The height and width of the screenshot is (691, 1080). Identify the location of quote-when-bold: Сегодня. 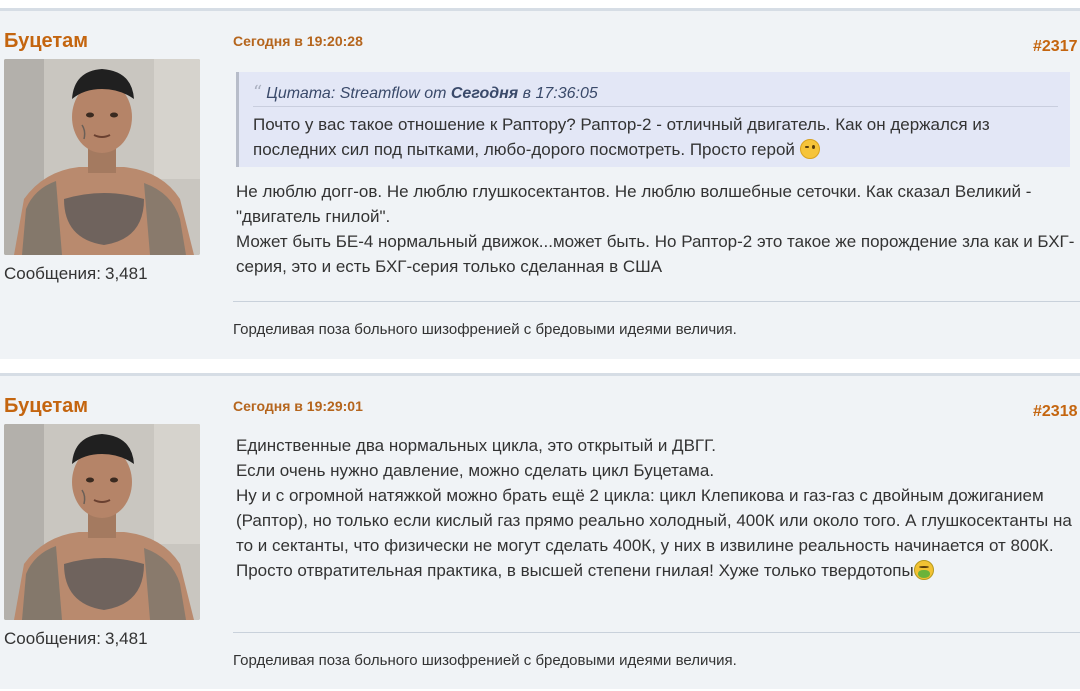
(484, 93).